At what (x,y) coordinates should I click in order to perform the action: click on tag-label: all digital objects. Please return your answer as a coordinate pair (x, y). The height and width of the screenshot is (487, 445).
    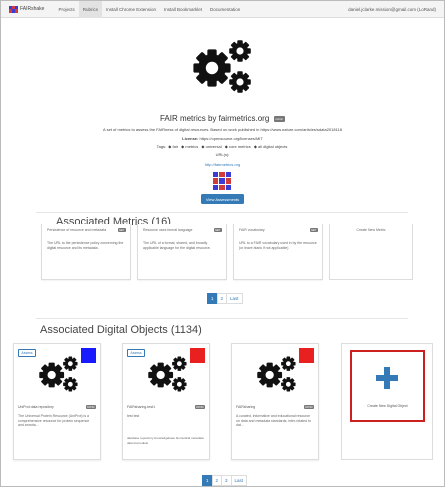
    Looking at the image, I should click on (273, 146).